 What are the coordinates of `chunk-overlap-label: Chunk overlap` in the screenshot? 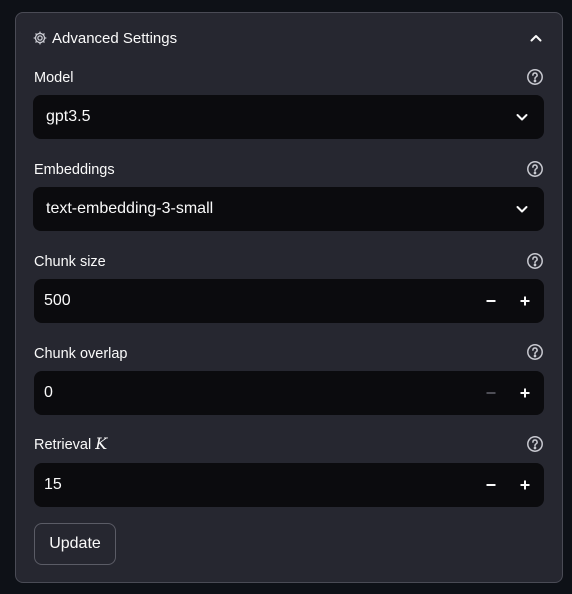 It's located at (81, 354).